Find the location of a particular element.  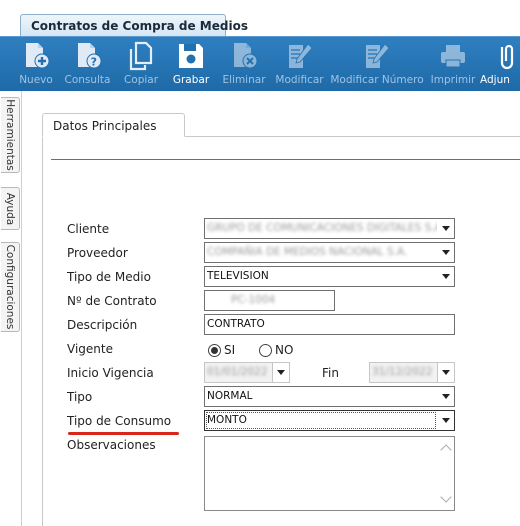

attach-button: Adjun is located at coordinates (500, 64).